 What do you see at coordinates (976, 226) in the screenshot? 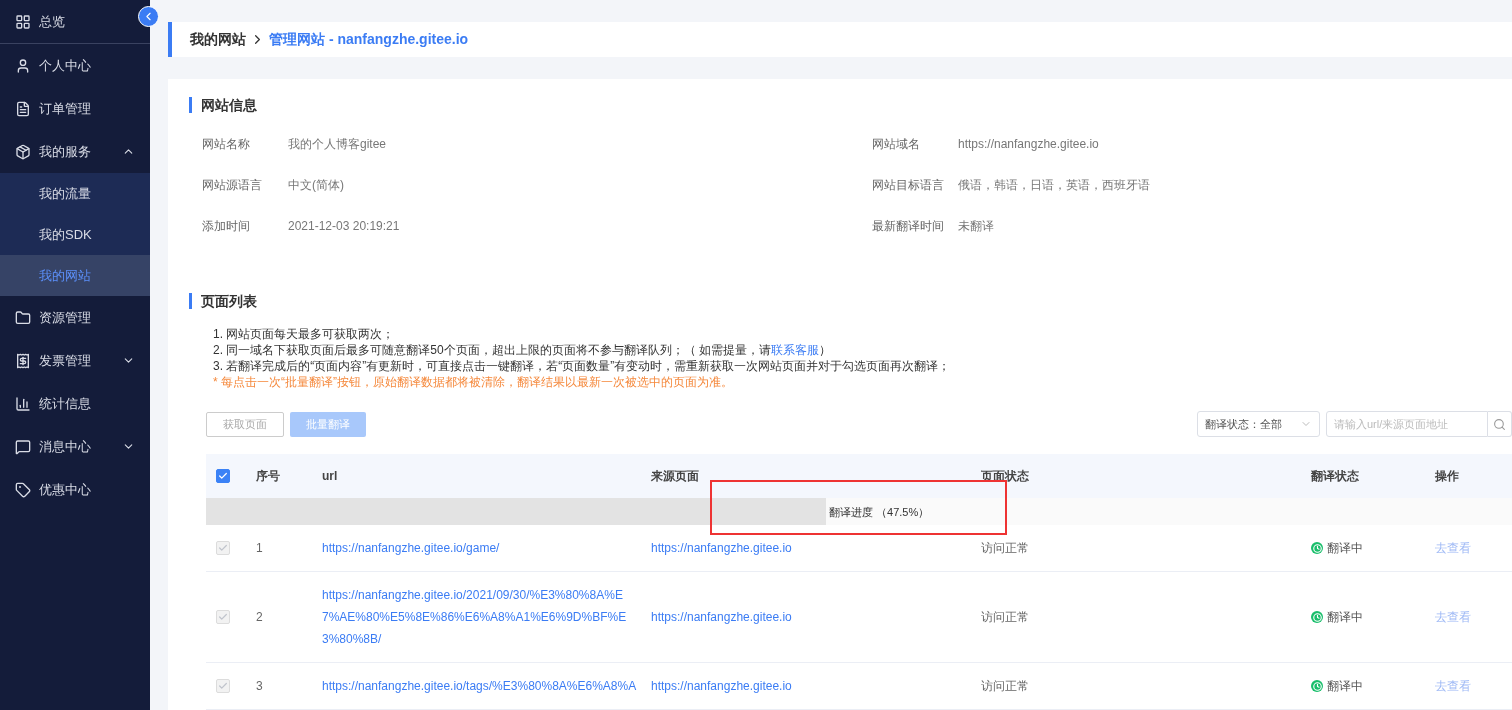
I see `field-value: 未翻译` at bounding box center [976, 226].